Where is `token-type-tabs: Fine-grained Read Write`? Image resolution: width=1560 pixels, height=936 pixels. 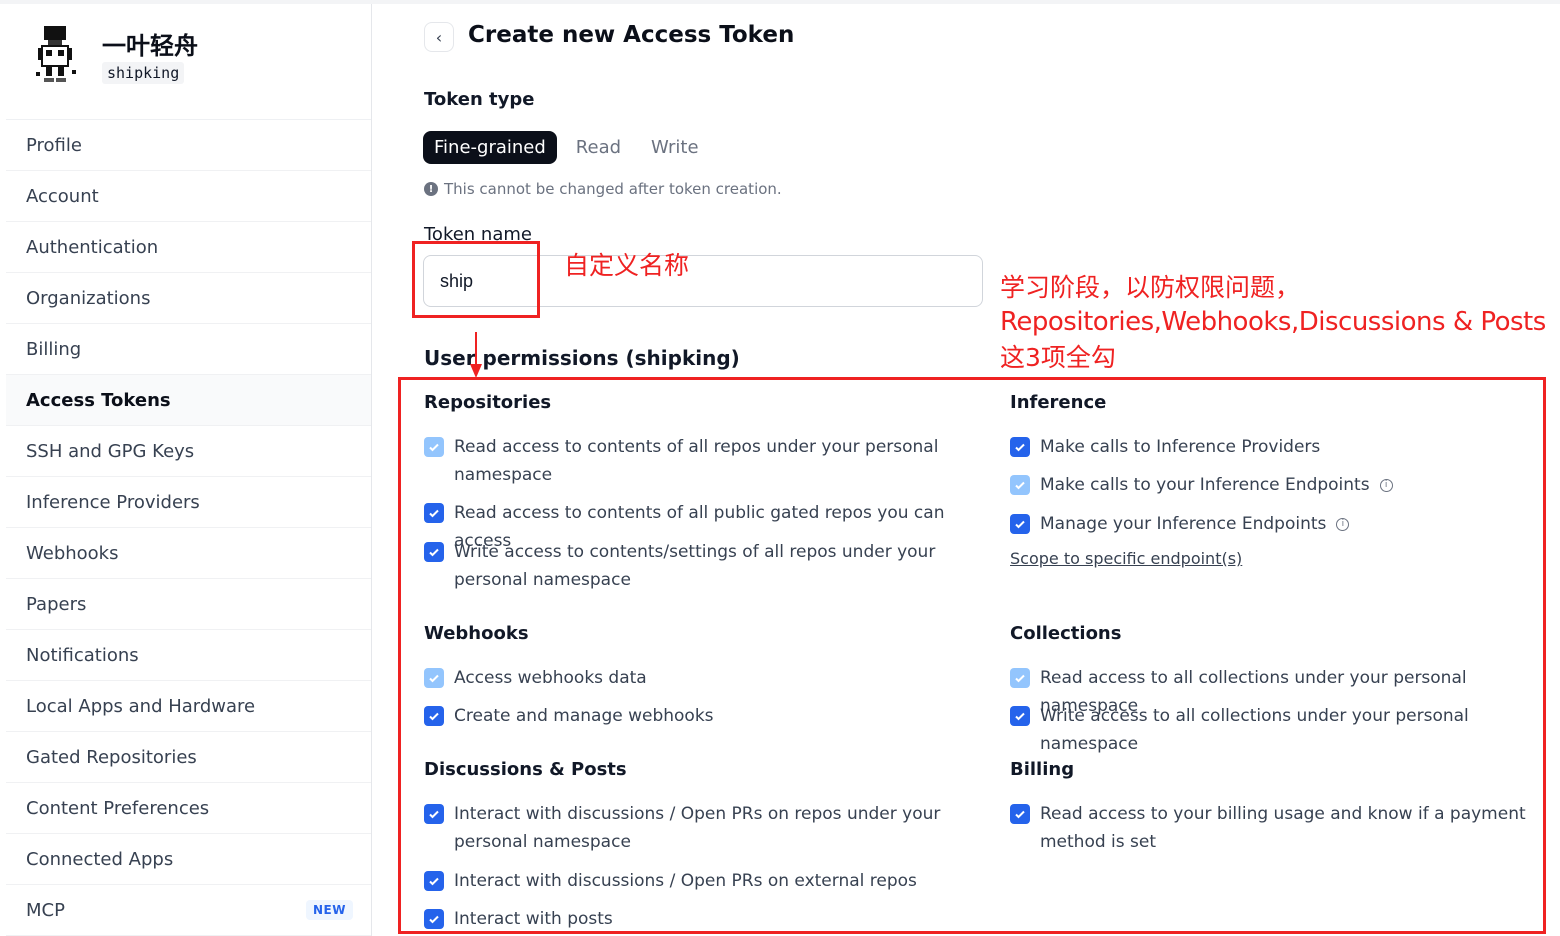
token-type-tabs: Fine-grained Read Write is located at coordinates (570, 147).